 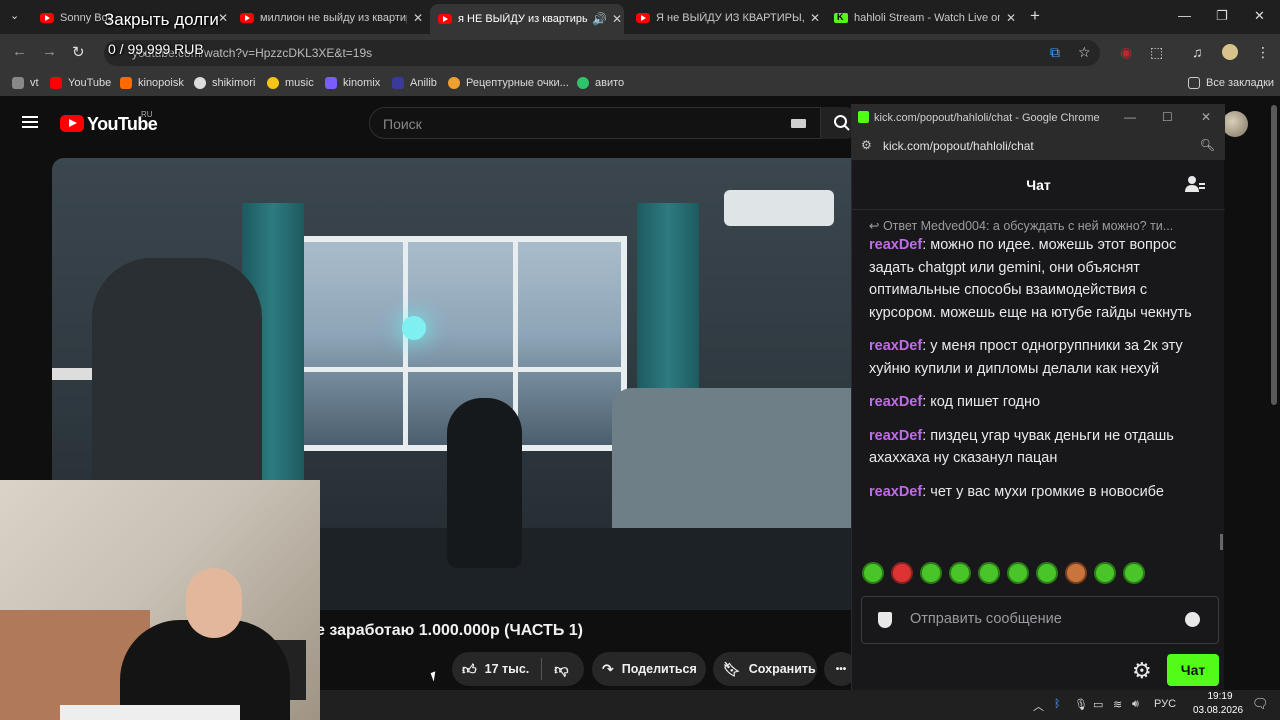 What do you see at coordinates (885, 620) in the screenshot?
I see `shield-icon` at bounding box center [885, 620].